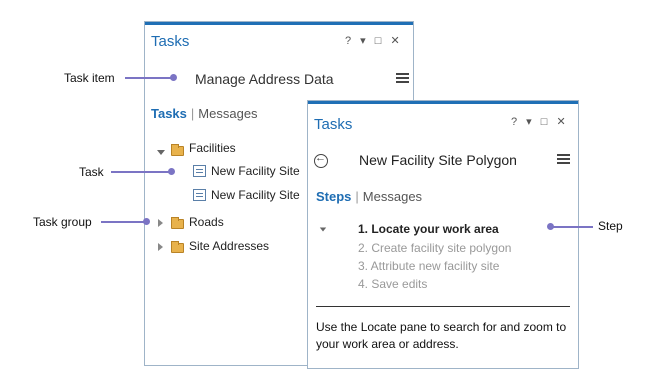 The image size is (670, 369). I want to click on tree-item-site-addresses: Site Addresses, so click(229, 246).